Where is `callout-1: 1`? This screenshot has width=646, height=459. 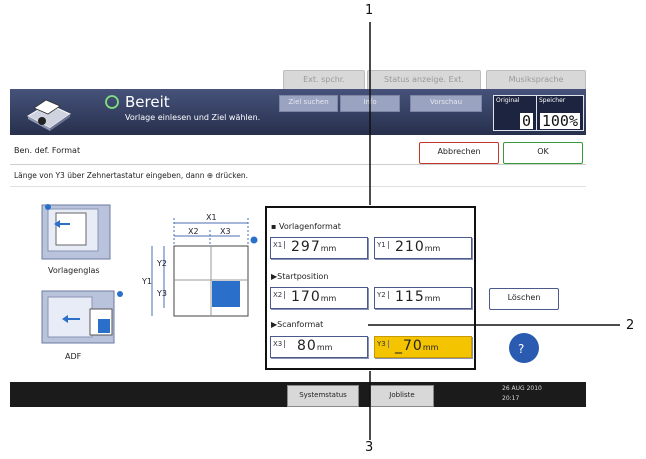 callout-1: 1 is located at coordinates (369, 10).